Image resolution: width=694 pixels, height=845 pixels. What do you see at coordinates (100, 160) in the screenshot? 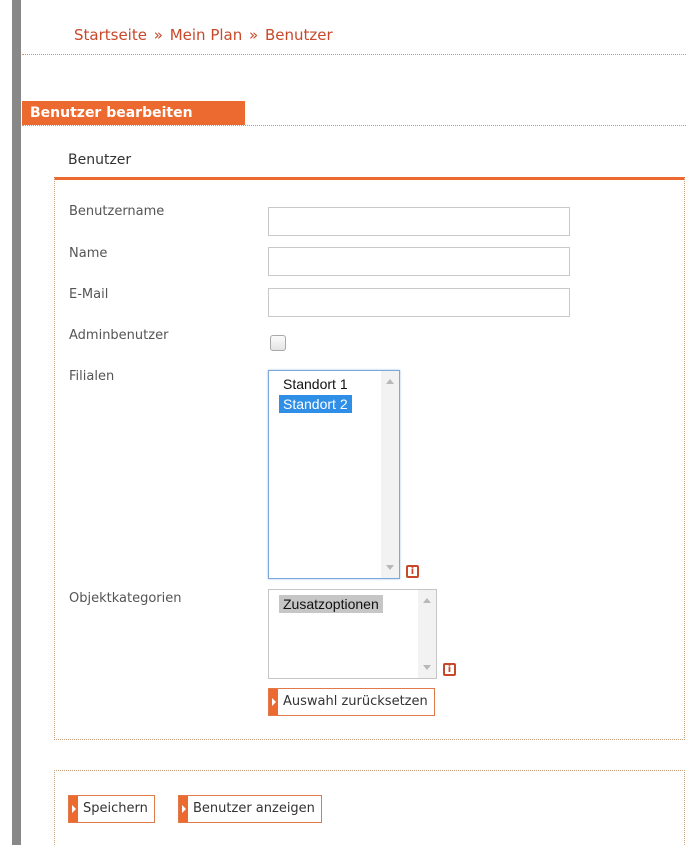
I see `form-legend: Benutzer` at bounding box center [100, 160].